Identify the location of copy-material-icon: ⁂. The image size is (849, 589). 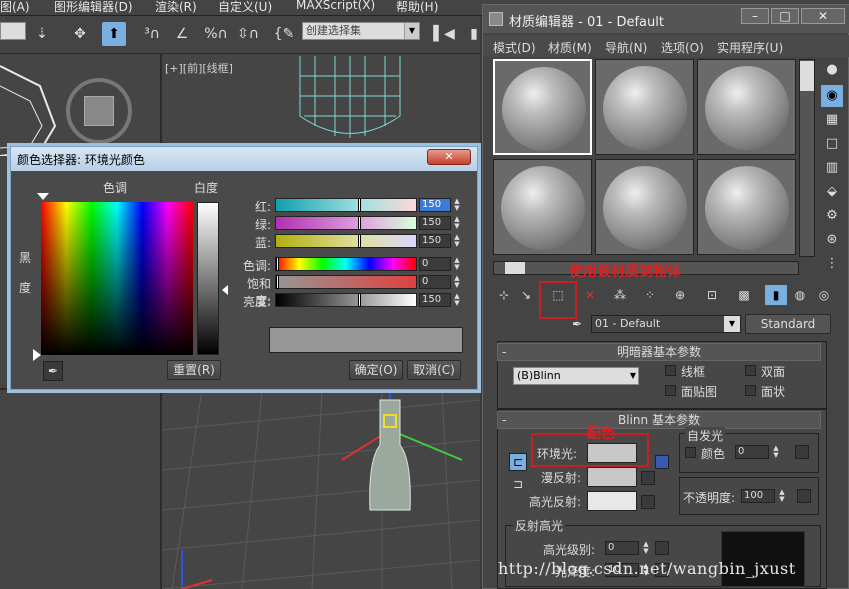
(620, 295).